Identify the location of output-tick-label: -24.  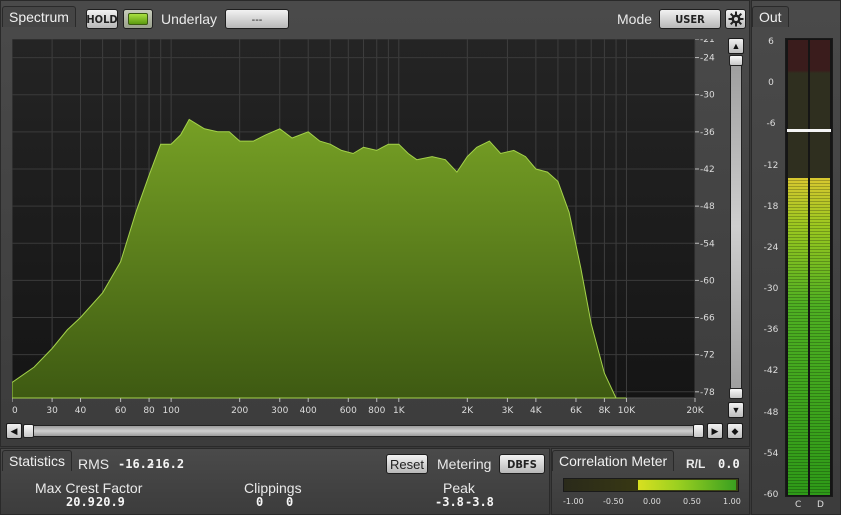
(771, 247).